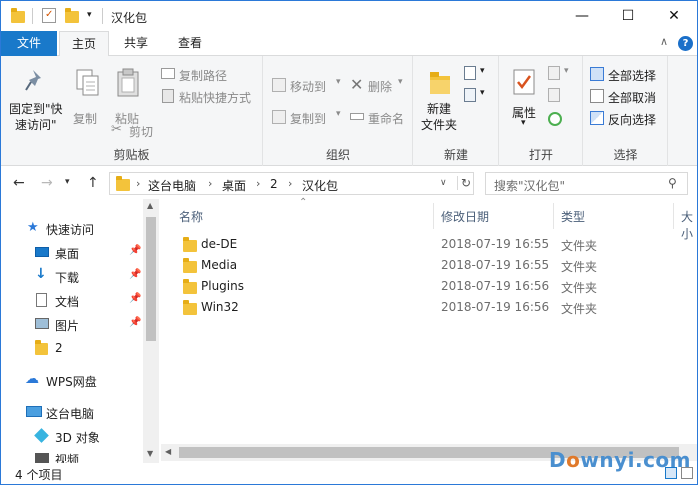  I want to click on paste-shortcut-button: 粘贴快捷方式, so click(211, 97).